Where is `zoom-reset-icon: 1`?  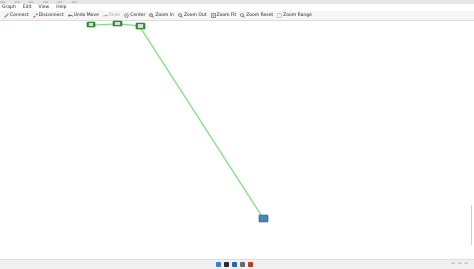 zoom-reset-icon: 1 is located at coordinates (242, 15).